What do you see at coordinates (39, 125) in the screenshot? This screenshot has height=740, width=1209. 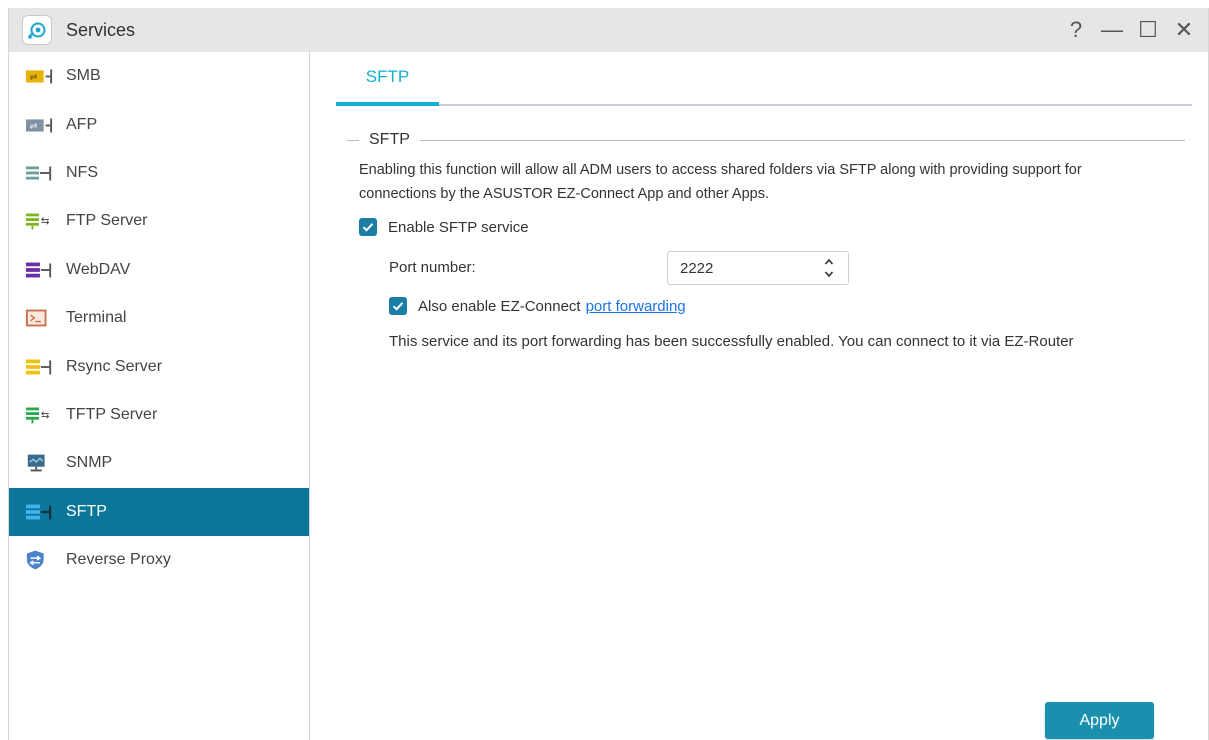 I see `afp-icon: ⇌` at bounding box center [39, 125].